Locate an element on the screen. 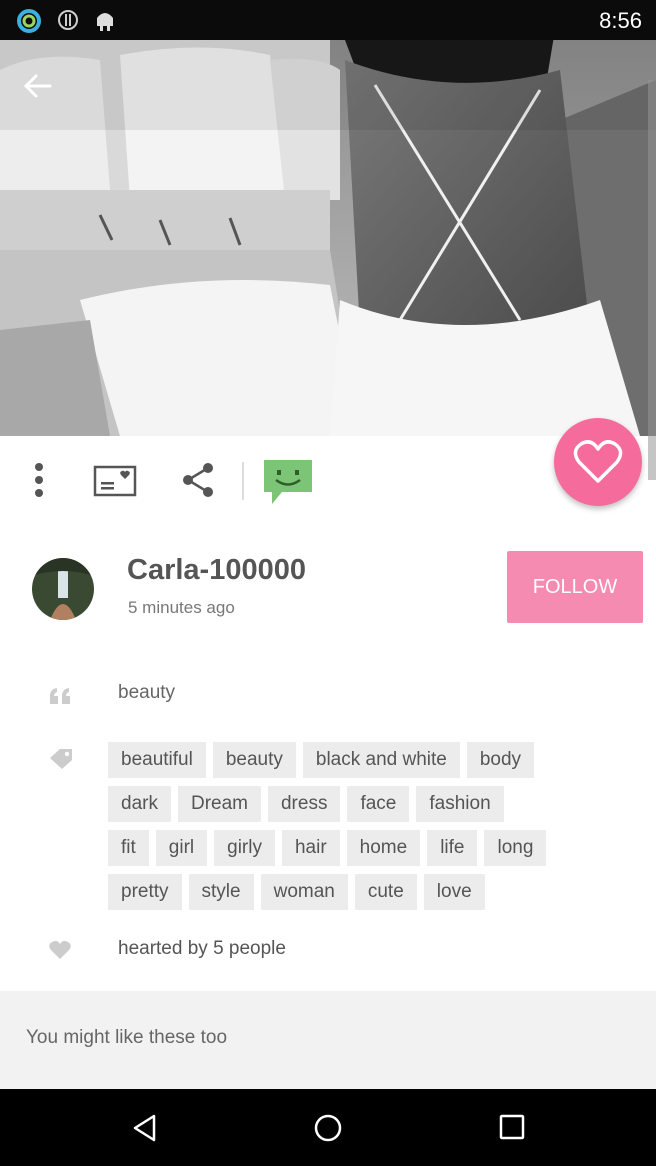 This screenshot has height=1166, width=656. tag-chip: face is located at coordinates (378, 804).